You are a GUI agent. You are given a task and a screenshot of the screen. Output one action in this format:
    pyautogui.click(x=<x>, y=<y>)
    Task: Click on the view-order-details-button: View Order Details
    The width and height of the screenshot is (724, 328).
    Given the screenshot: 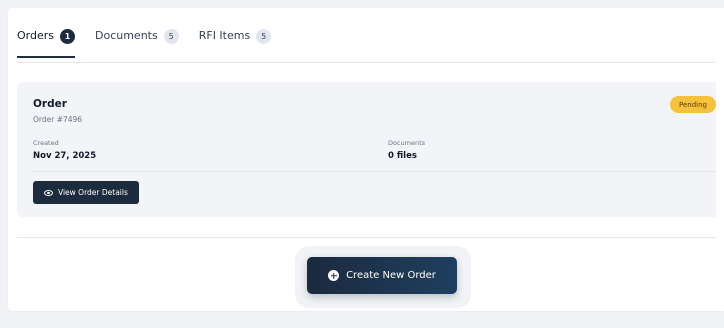 What is the action you would take?
    pyautogui.click(x=86, y=192)
    